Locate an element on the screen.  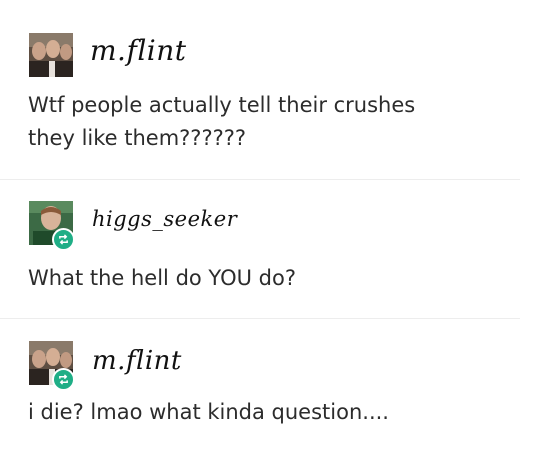
post-username: higgs_seeker is located at coordinates (164, 219).